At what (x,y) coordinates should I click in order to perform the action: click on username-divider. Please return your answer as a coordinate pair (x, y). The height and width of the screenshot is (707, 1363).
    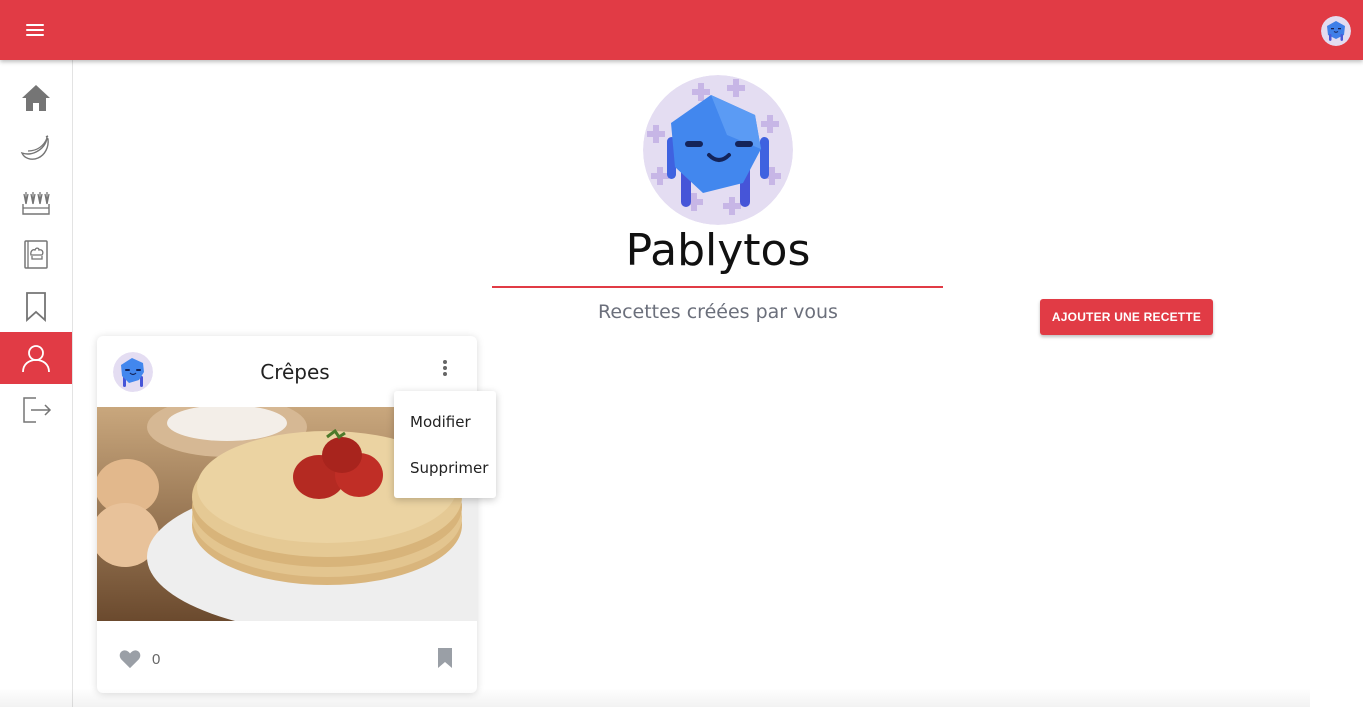
    Looking at the image, I should click on (717, 287).